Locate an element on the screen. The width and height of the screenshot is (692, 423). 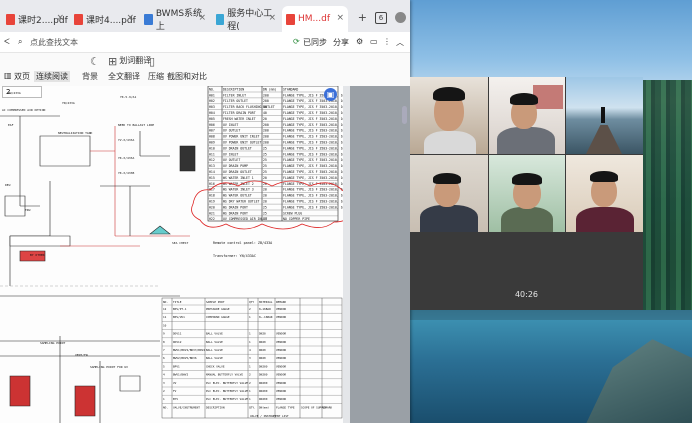
spec-cell: WS WATER INLET 3 is located at coordinates (238, 190).